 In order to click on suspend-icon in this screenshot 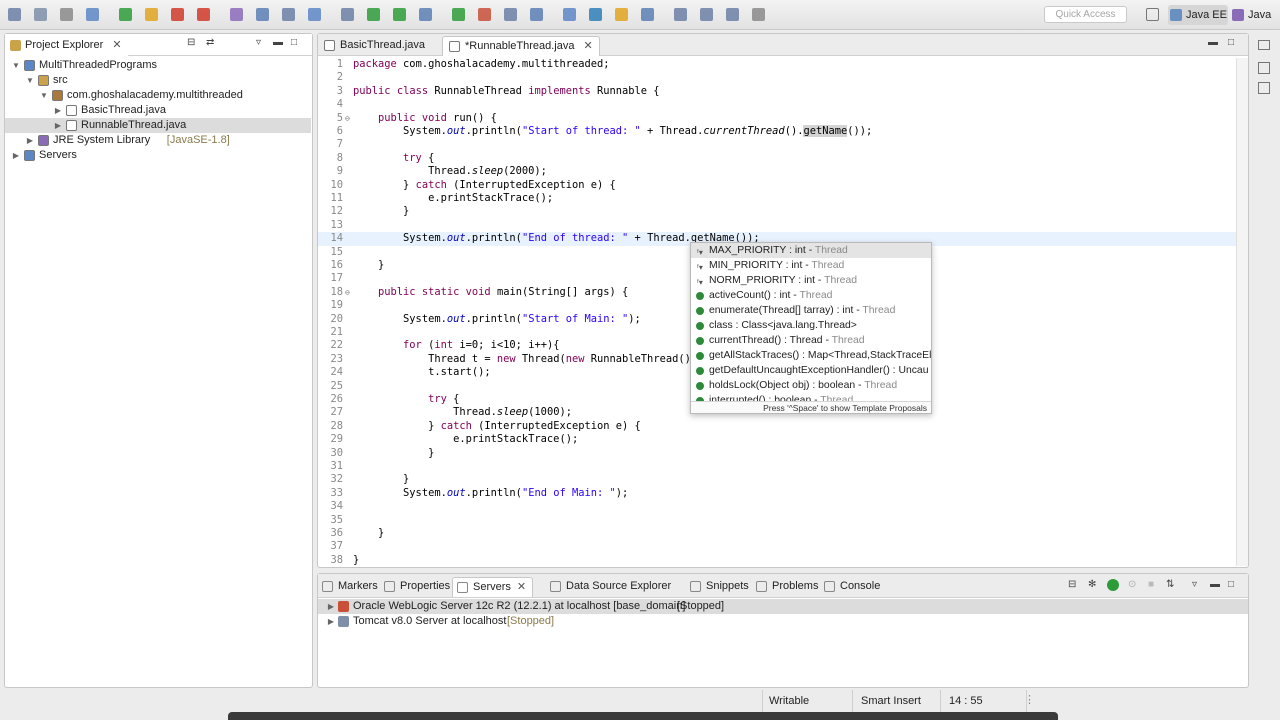, I will do `click(177, 14)`.